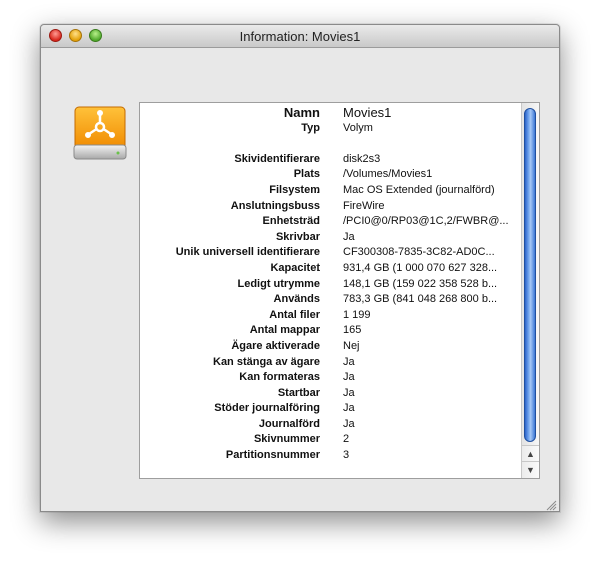 The image size is (598, 564). I want to click on info-value: 2, so click(346, 439).